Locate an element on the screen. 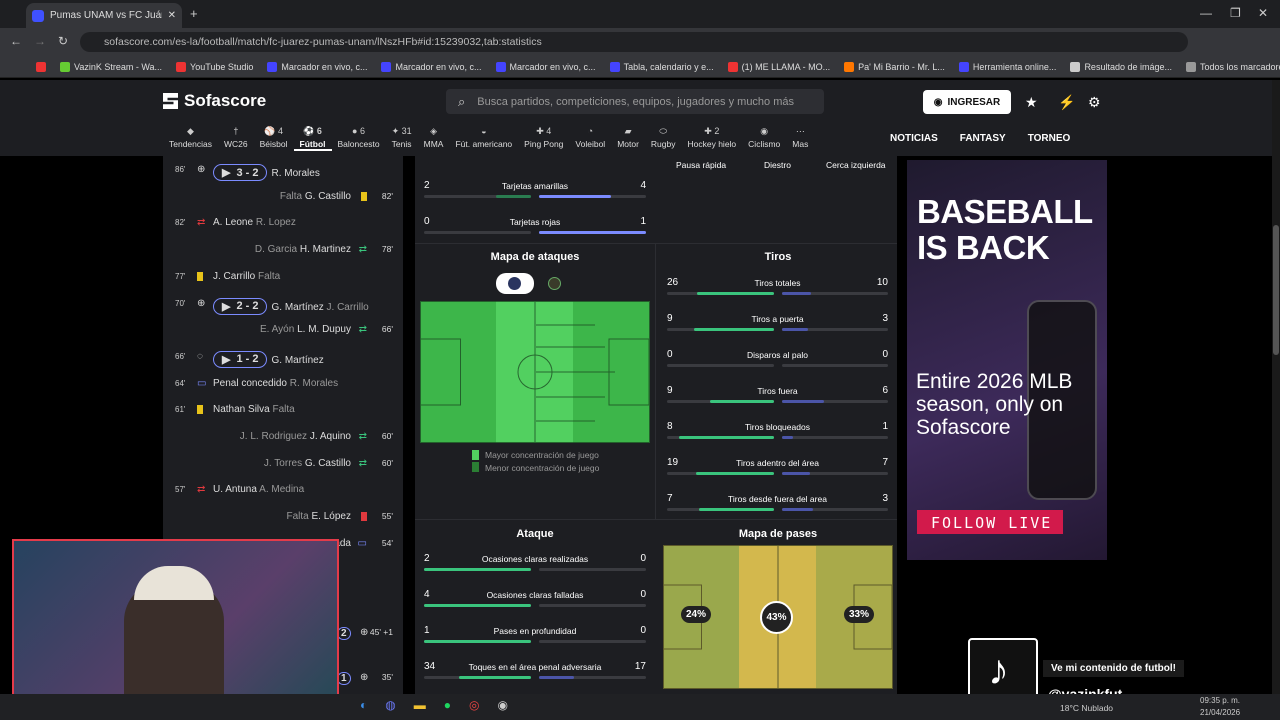 Image resolution: width=1280 pixels, height=720 pixels. back-icon: ← is located at coordinates (16, 41).